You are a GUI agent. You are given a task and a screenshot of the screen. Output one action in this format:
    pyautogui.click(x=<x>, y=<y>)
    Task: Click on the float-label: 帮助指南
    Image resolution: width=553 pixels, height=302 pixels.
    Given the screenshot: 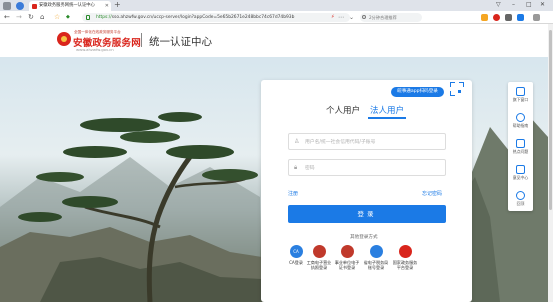 What is the action you would take?
    pyautogui.click(x=520, y=125)
    